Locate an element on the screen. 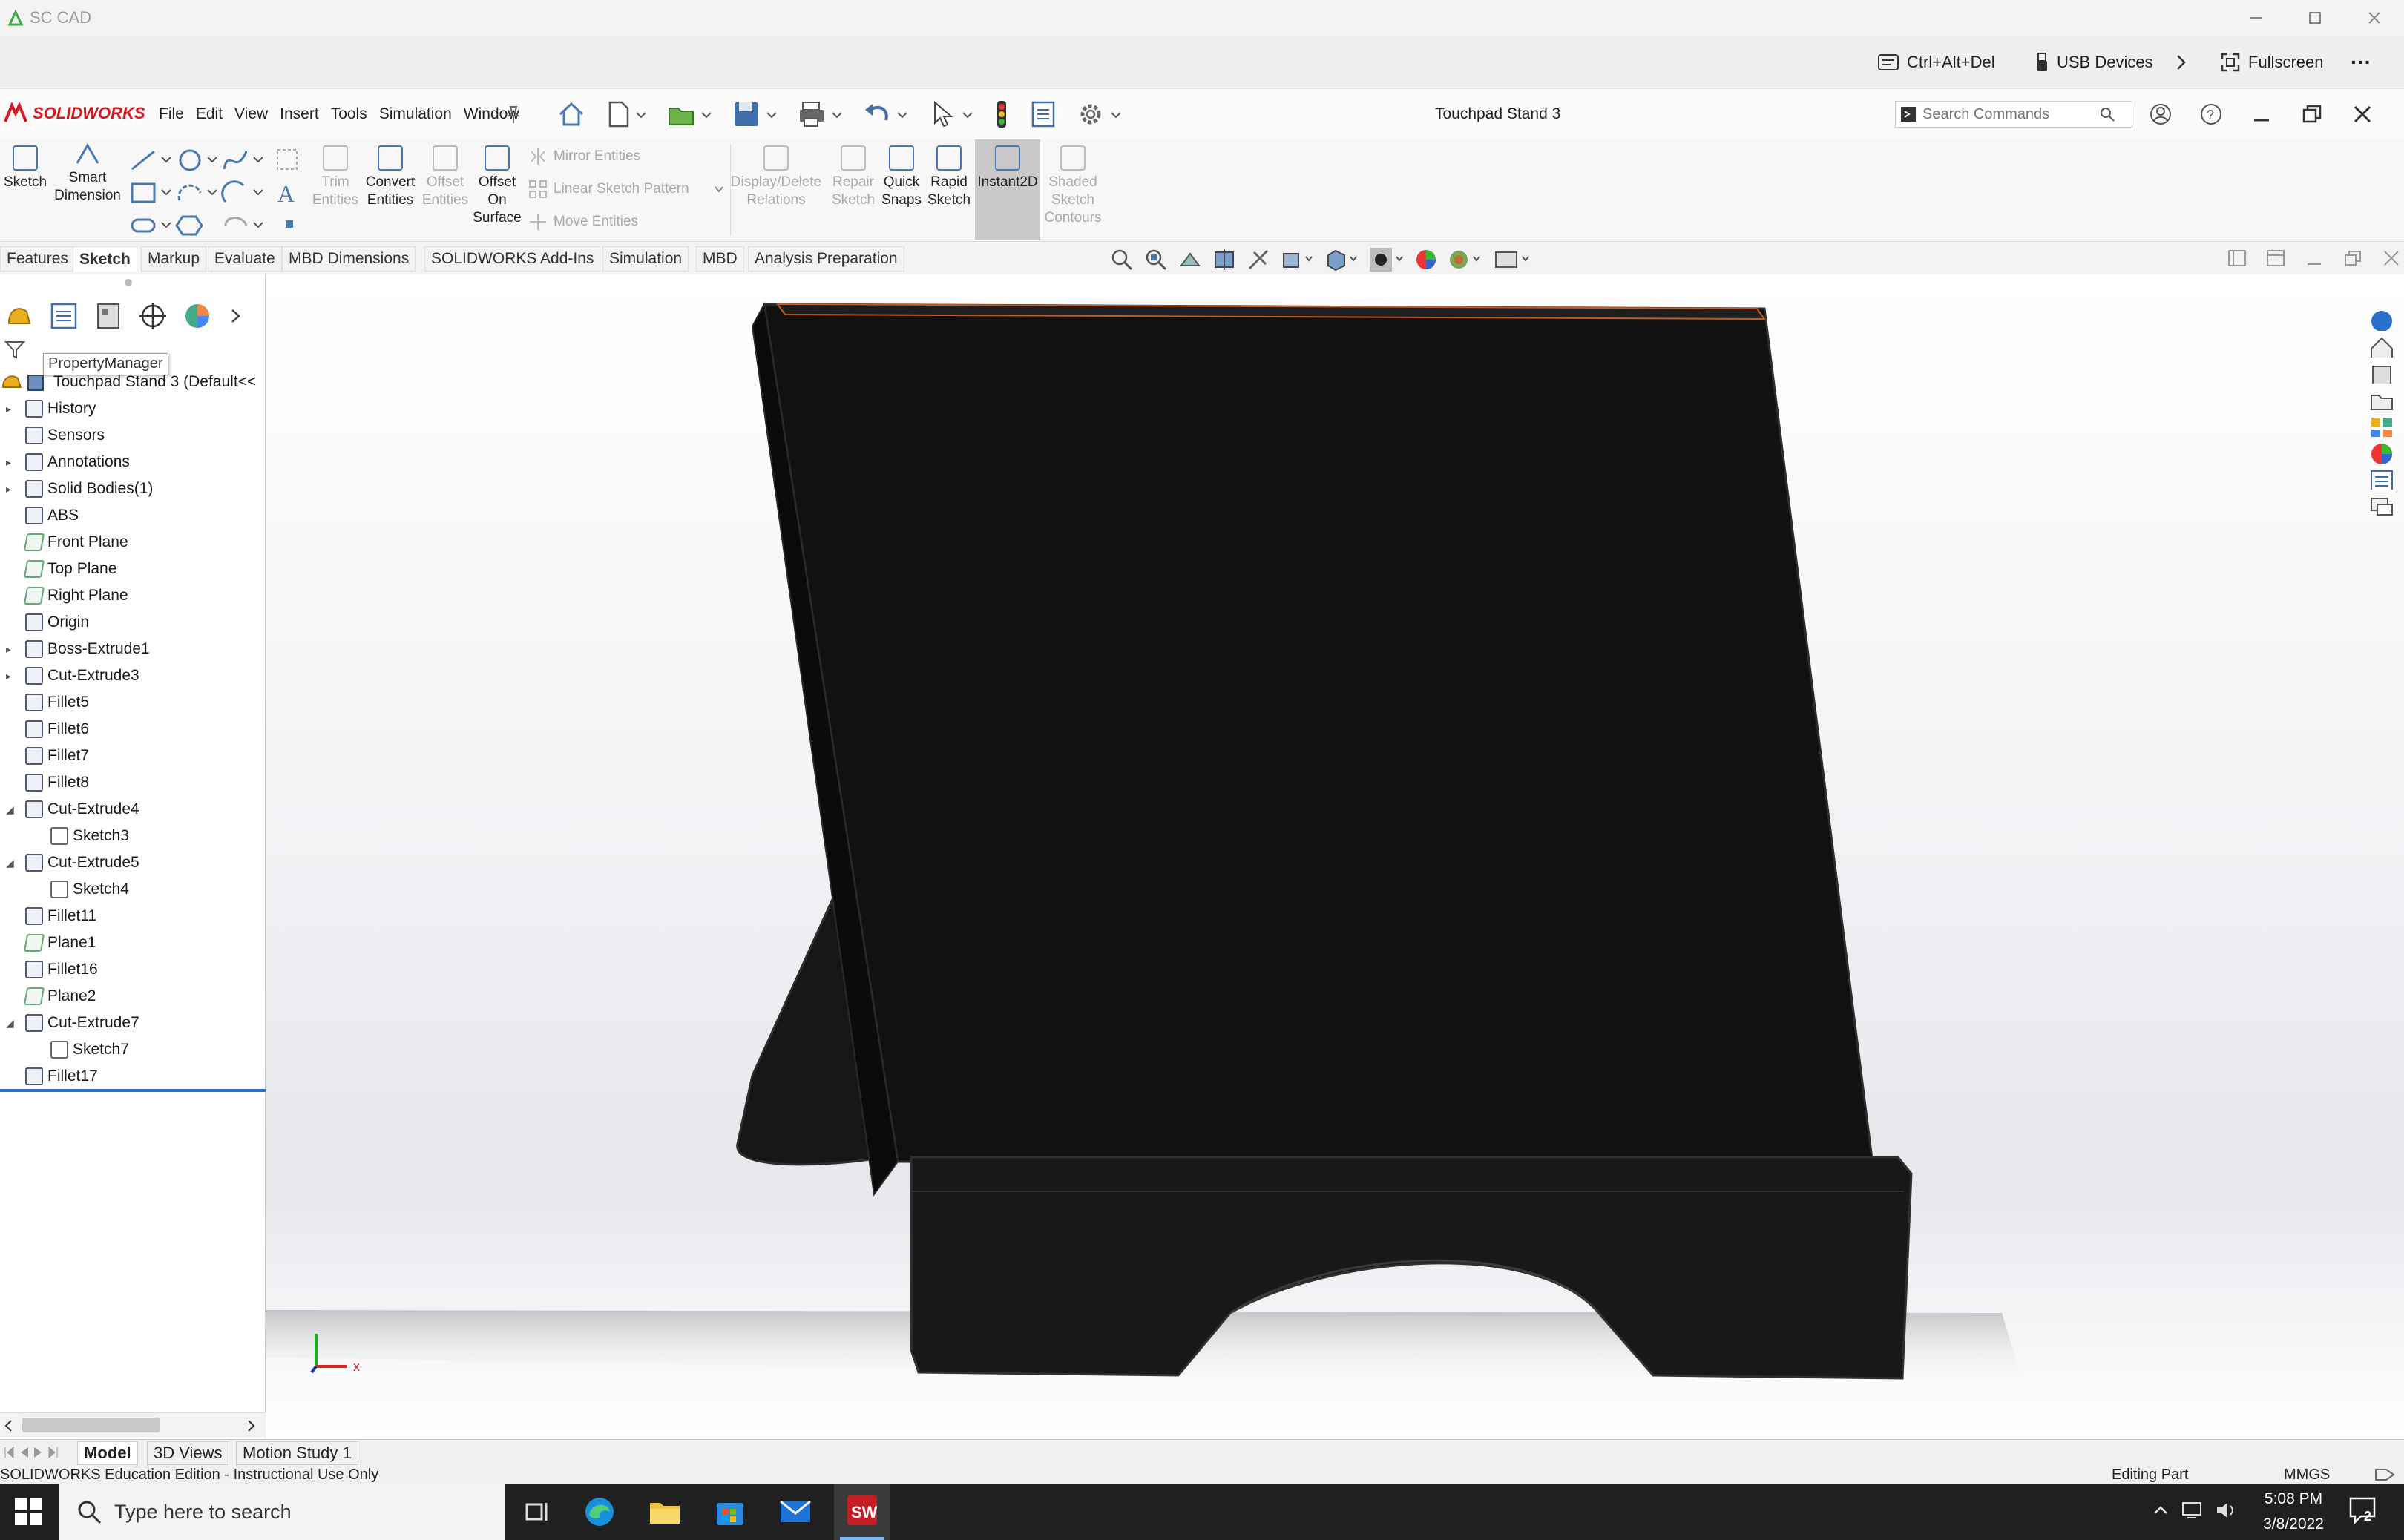 Image resolution: width=2404 pixels, height=1540 pixels. offset-entities-button: Offset Entities is located at coordinates (445, 177).